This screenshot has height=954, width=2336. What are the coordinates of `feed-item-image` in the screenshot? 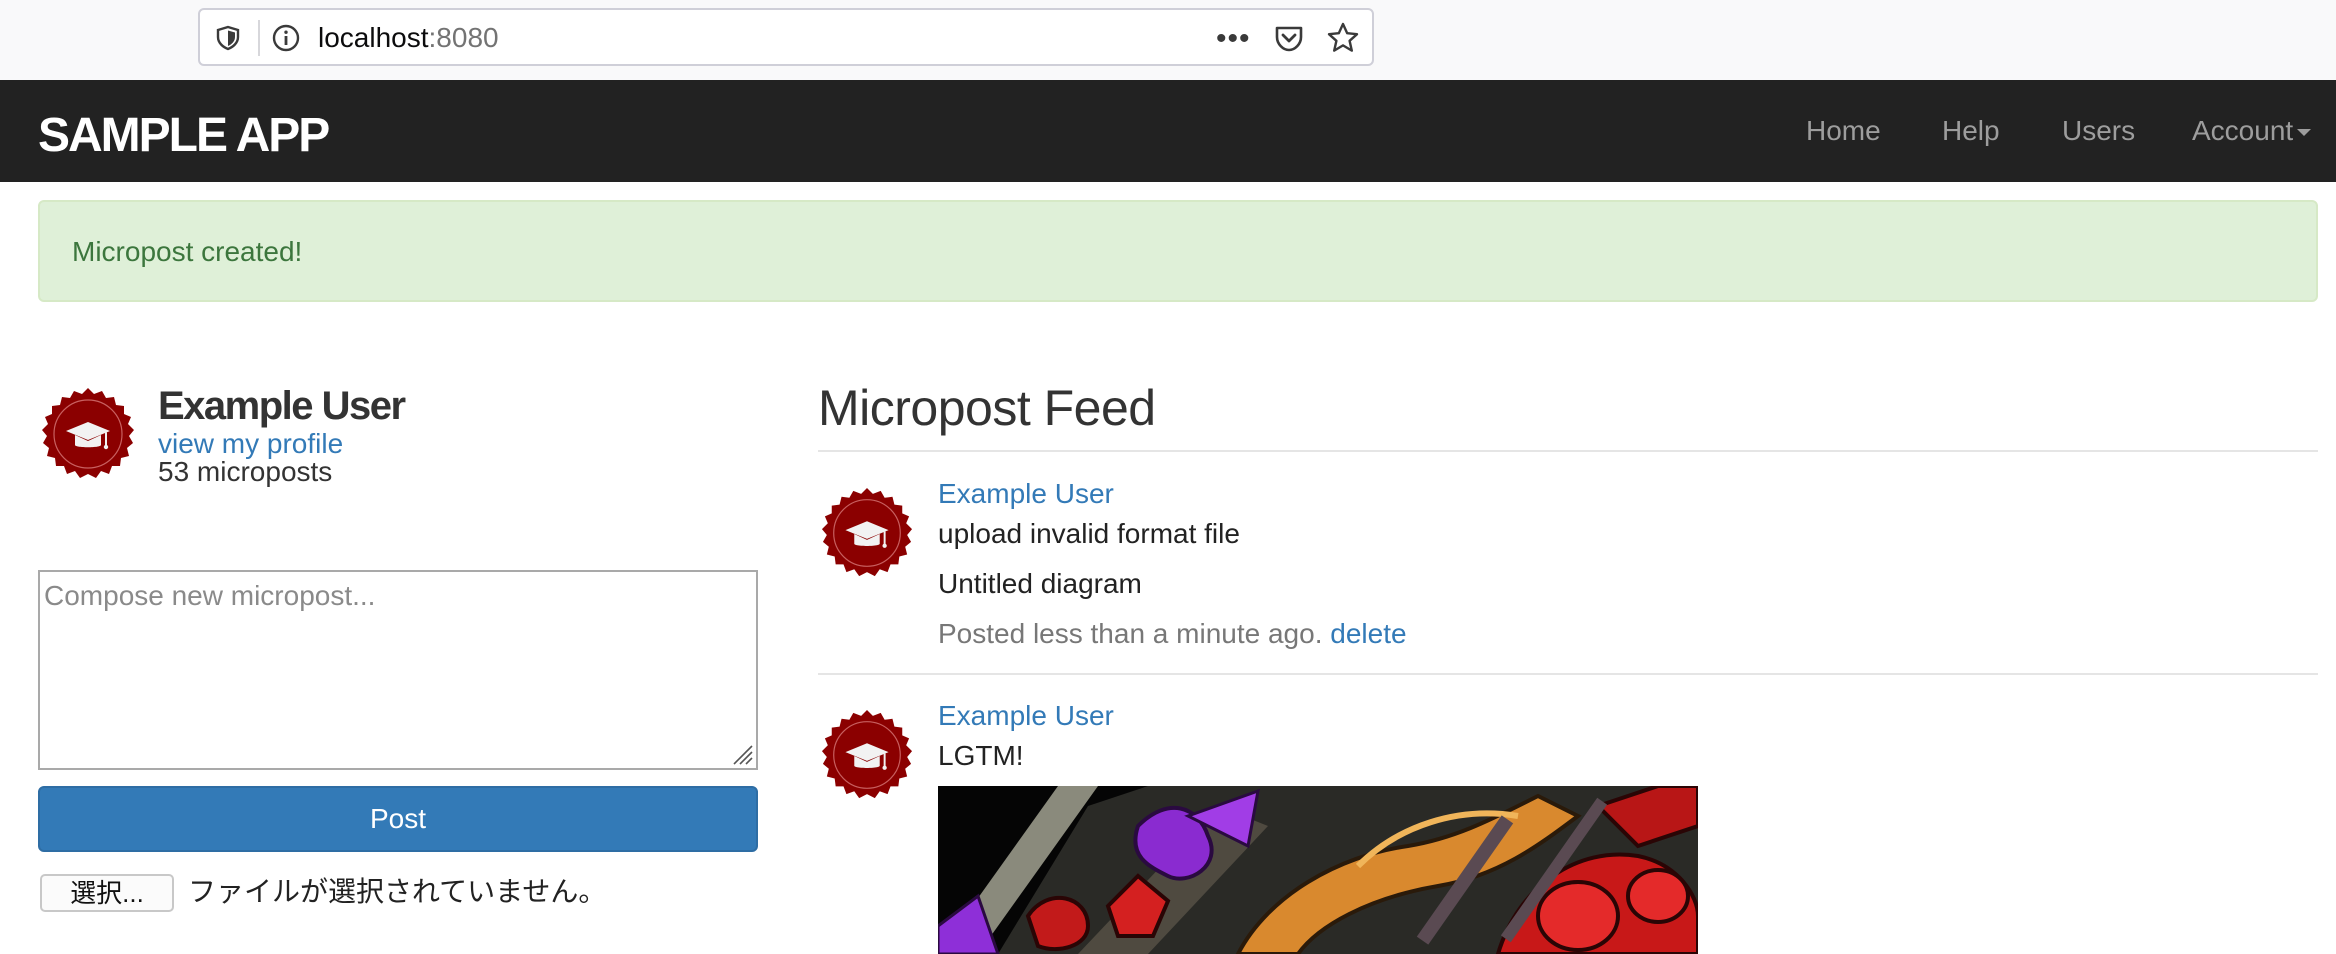 It's located at (1318, 870).